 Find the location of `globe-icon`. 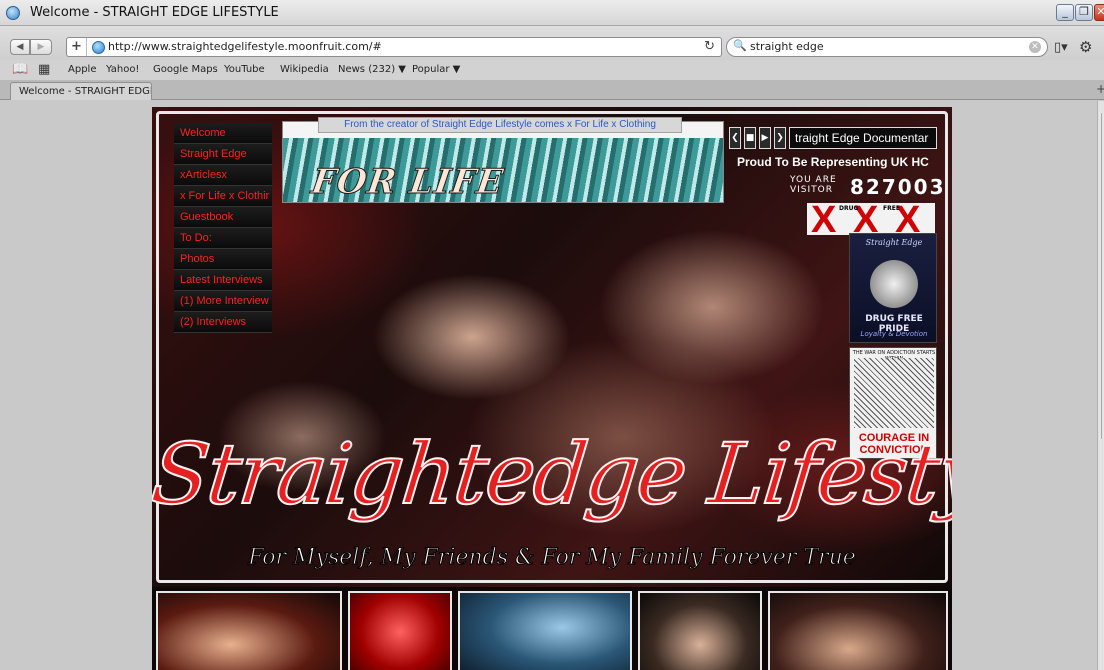

globe-icon is located at coordinates (98, 47).